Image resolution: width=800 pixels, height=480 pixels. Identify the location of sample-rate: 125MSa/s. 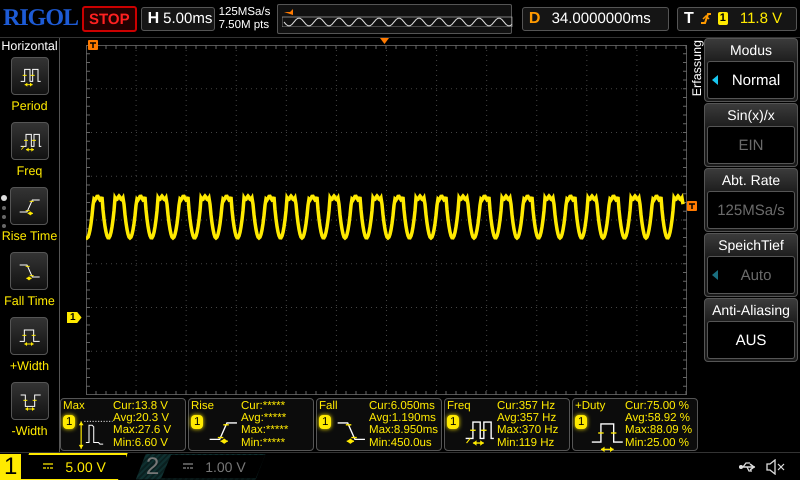
(245, 12).